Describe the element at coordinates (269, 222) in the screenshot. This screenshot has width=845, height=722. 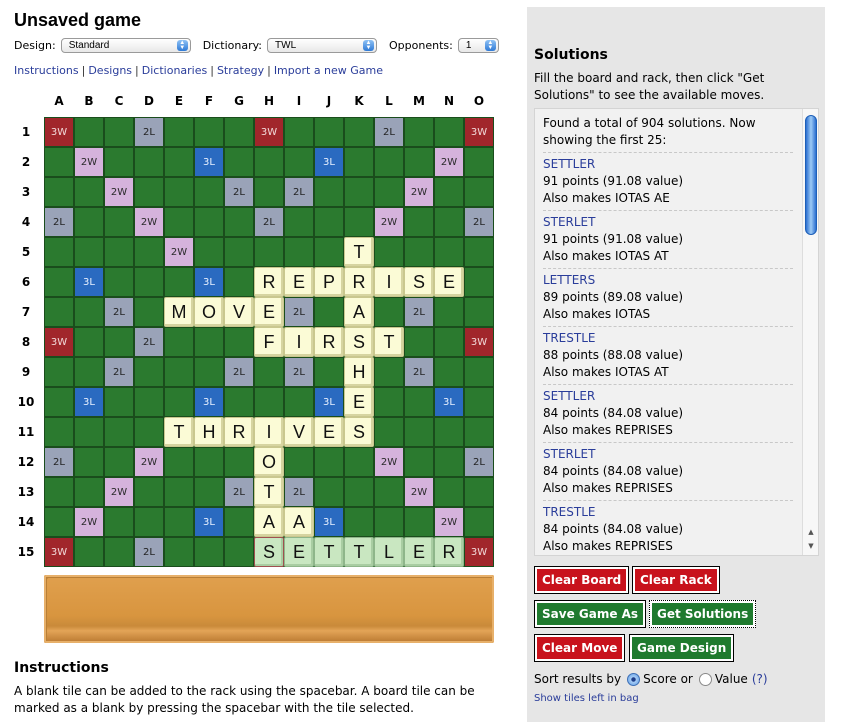
I see `board-square-h4: 2L` at that location.